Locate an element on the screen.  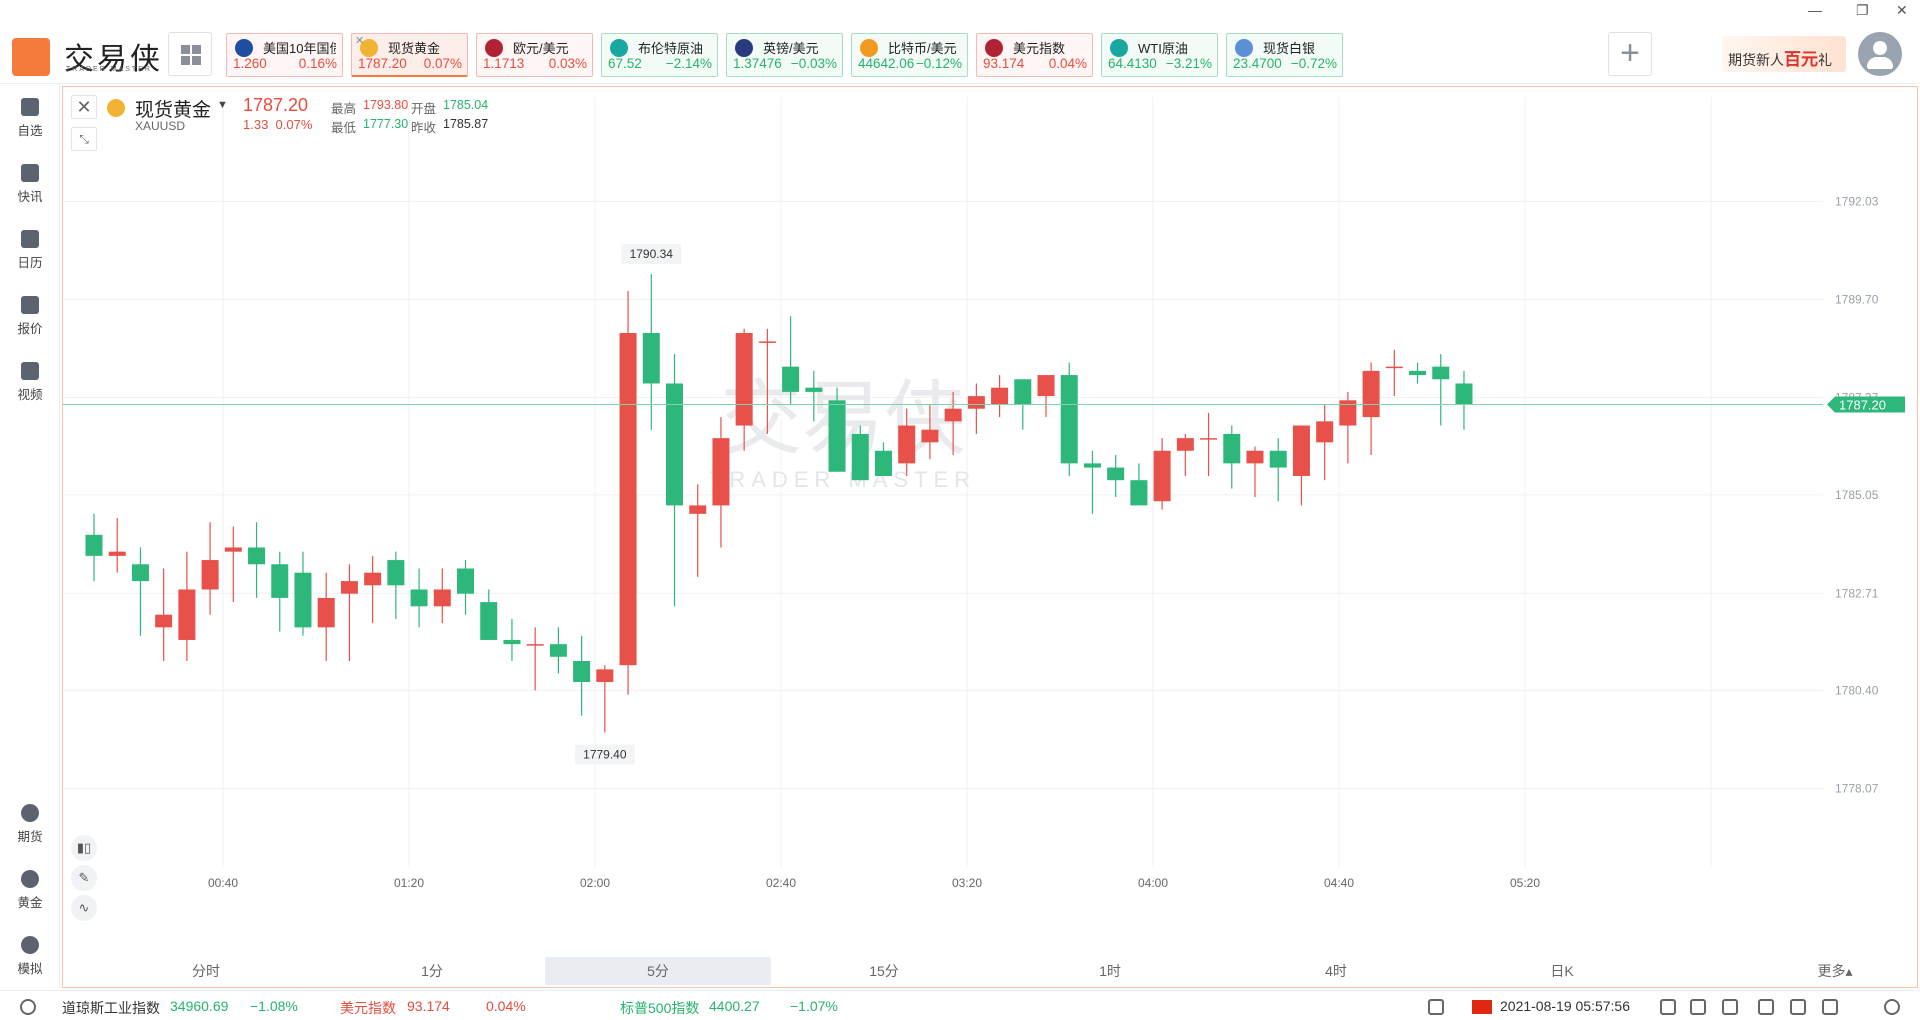
quote-tab-price: 93.174 is located at coordinates (1004, 63).